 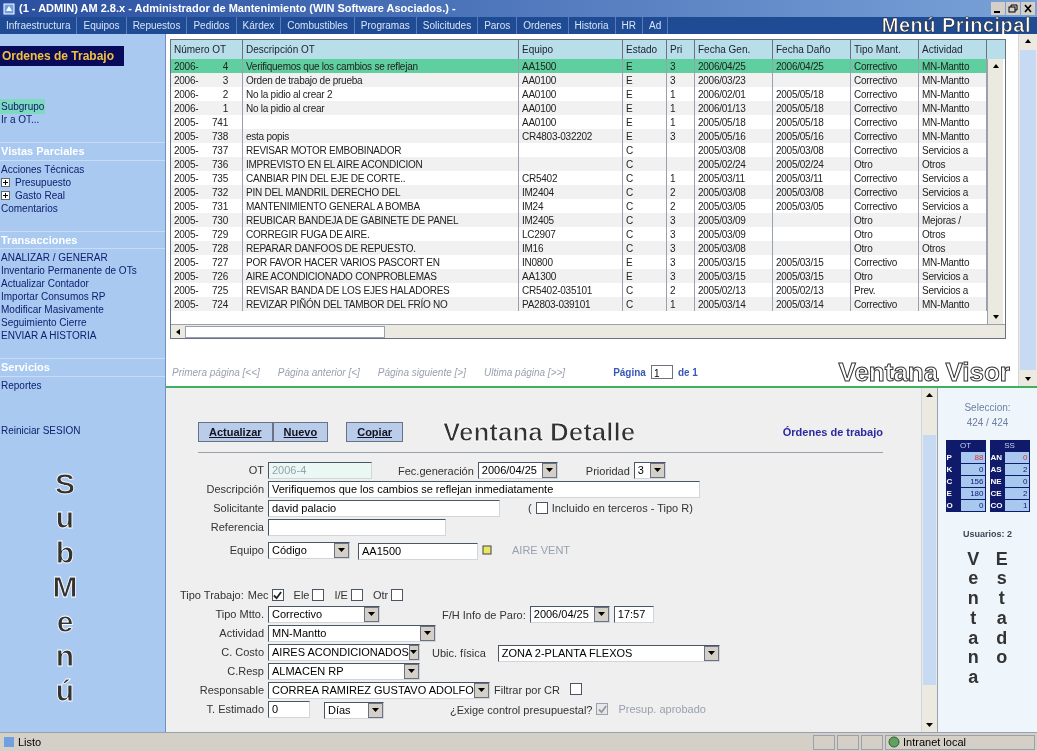 What do you see at coordinates (579, 262) in the screenshot?
I see `table-row: 2005- 727 POR FAVOR HACER VARIOS PASCORT EN IN0800 E 3 2005/03/15 2005/03/15 Correctivo MN-Mantto` at bounding box center [579, 262].